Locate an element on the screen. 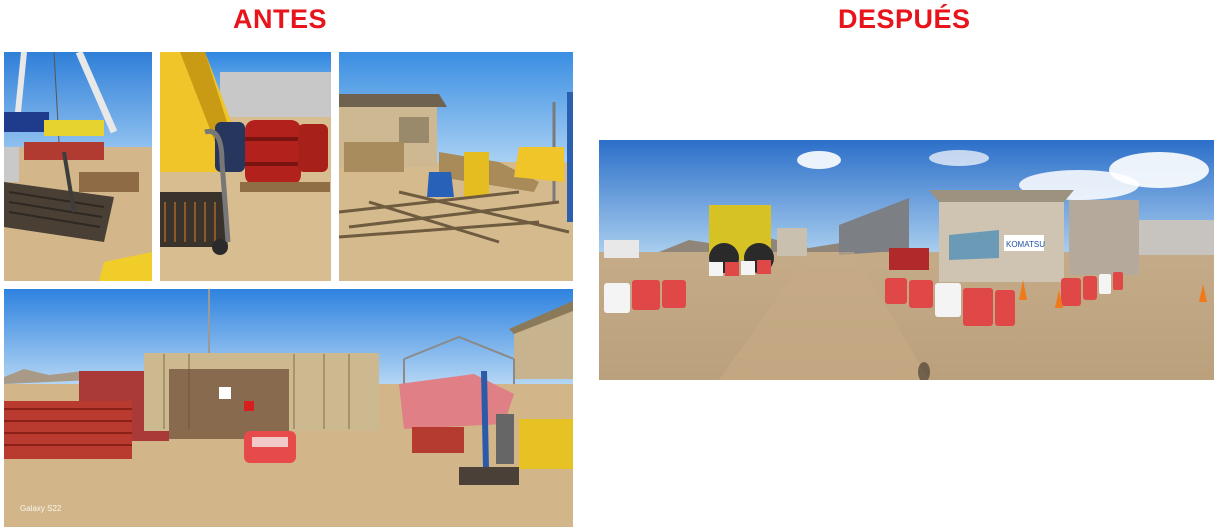 The width and height of the screenshot is (1221, 532). komatsu-sign: KOMATSU is located at coordinates (1025, 244).